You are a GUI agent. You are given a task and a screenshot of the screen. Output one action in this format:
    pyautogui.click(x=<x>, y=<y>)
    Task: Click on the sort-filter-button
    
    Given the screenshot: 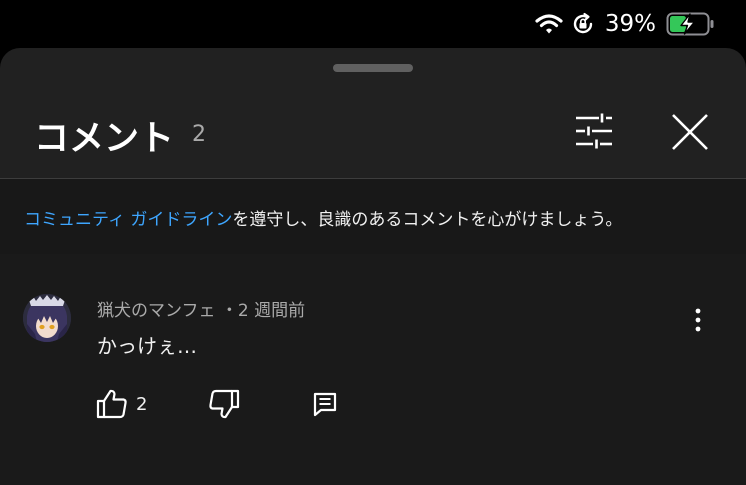 What is the action you would take?
    pyautogui.click(x=594, y=131)
    